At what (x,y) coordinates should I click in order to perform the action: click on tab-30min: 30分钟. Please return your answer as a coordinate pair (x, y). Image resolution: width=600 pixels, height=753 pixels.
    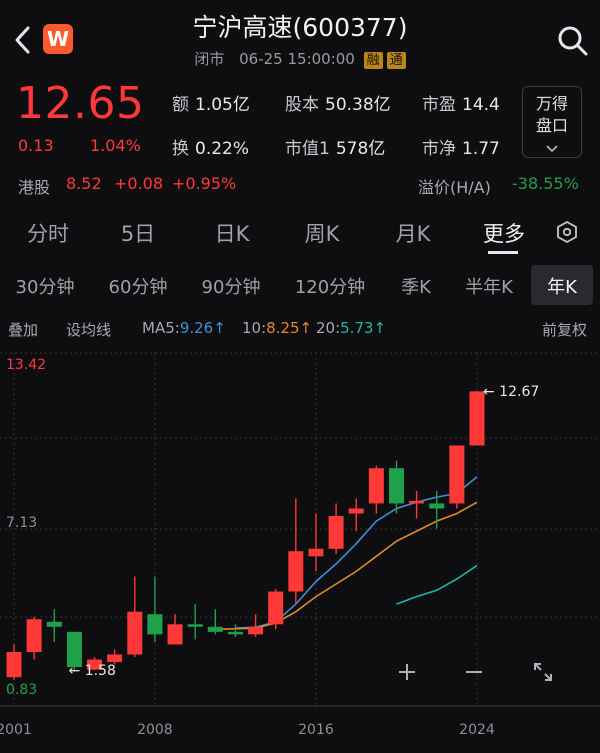
    Looking at the image, I should click on (45, 286).